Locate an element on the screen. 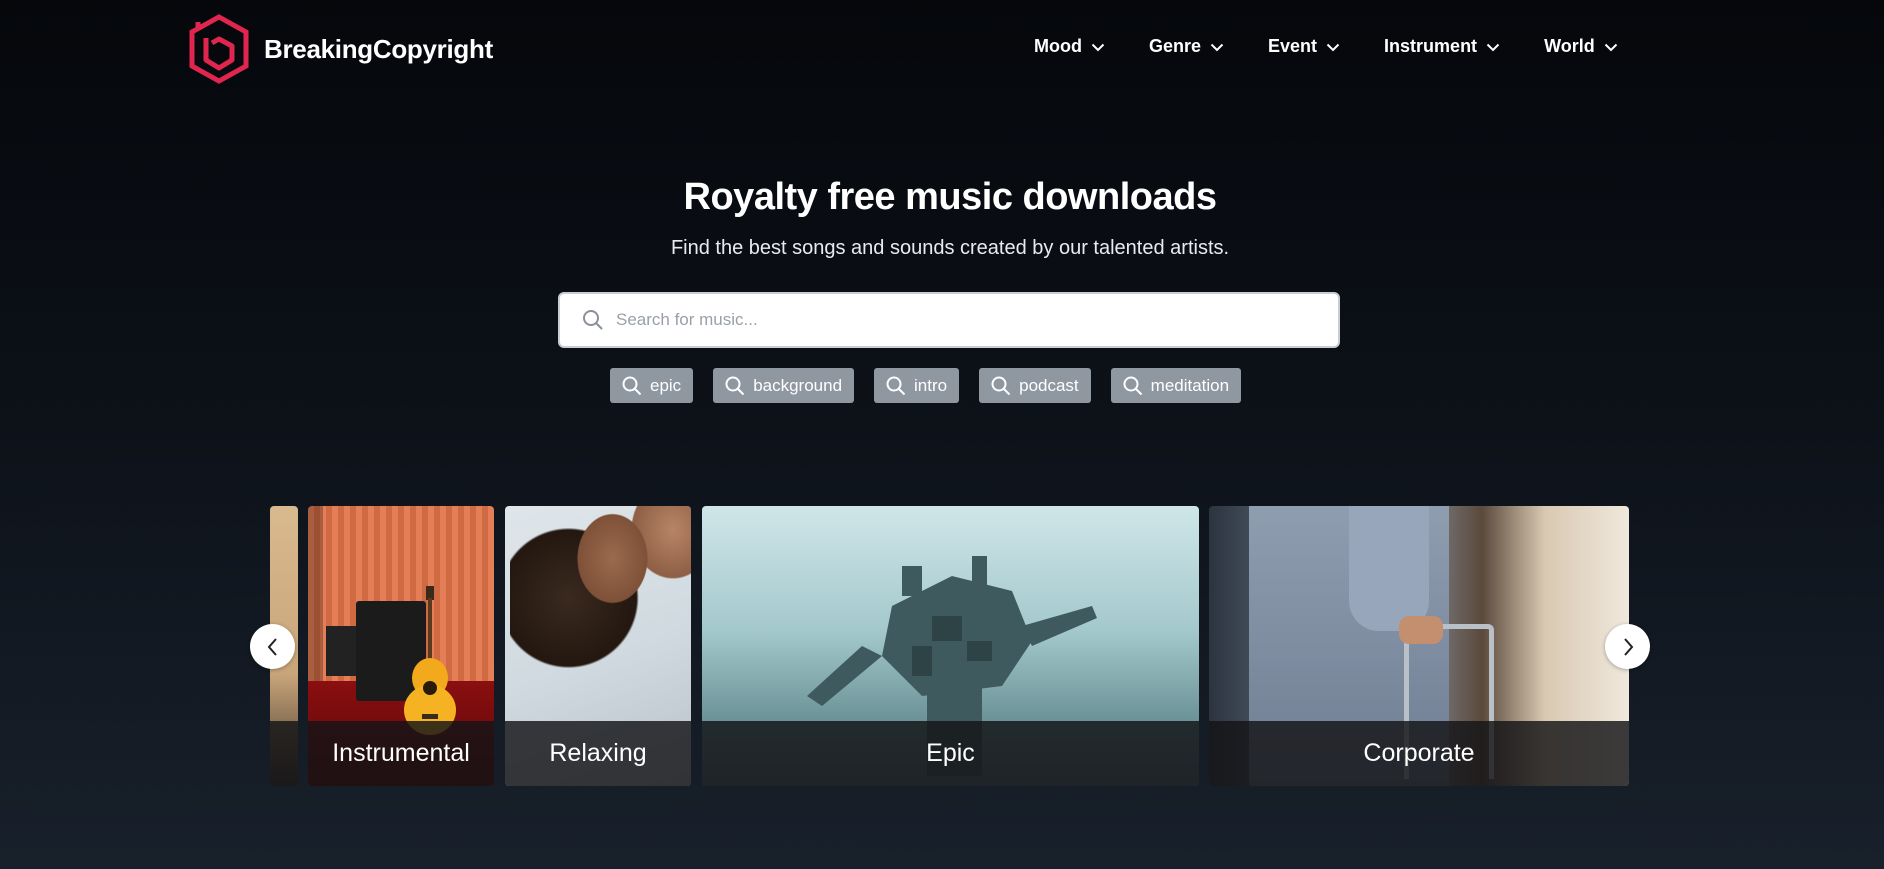 Image resolution: width=1884 pixels, height=869 pixels. main-nav: Mood Genre Event Instrument World is located at coordinates (1326, 46).